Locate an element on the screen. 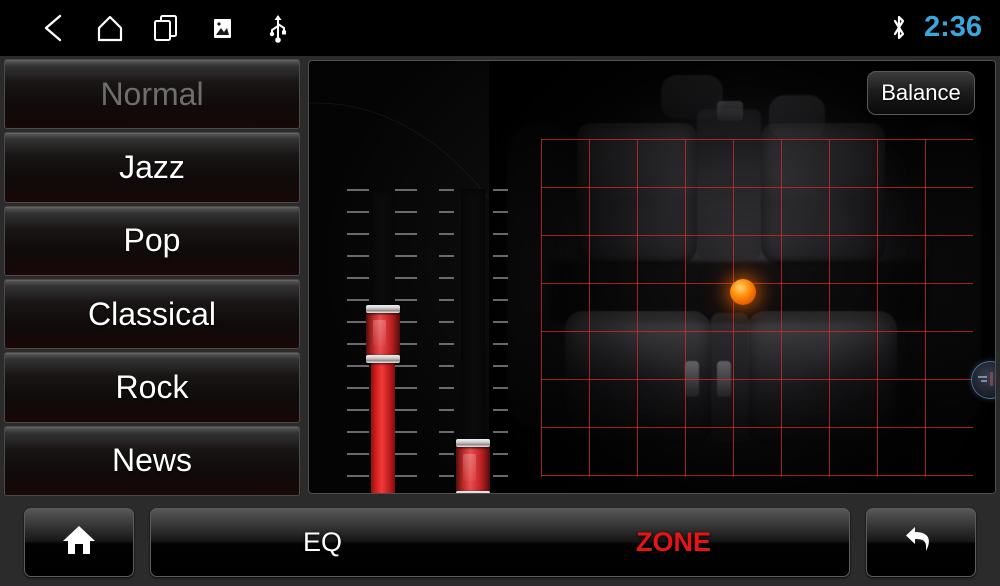  preset-label: Classical is located at coordinates (152, 313).